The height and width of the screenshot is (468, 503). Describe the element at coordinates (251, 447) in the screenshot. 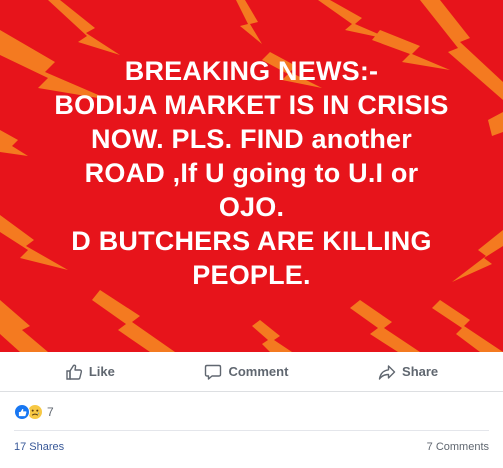

I see `post-footer: 17 Shares 7 Comments` at that location.